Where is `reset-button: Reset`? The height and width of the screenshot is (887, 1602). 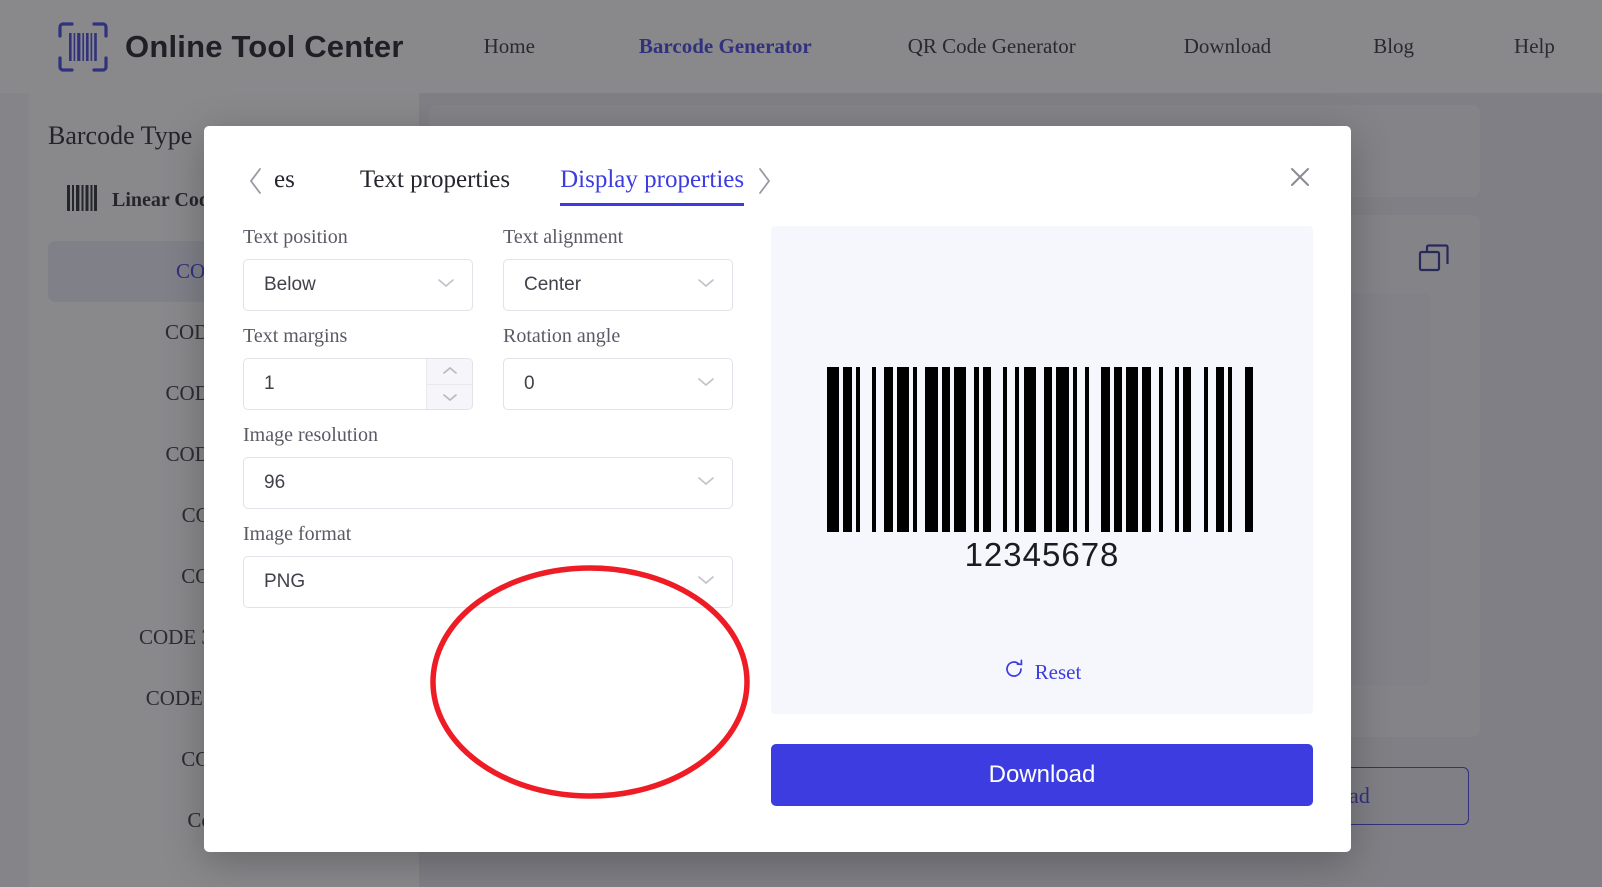
reset-button: Reset is located at coordinates (1042, 672).